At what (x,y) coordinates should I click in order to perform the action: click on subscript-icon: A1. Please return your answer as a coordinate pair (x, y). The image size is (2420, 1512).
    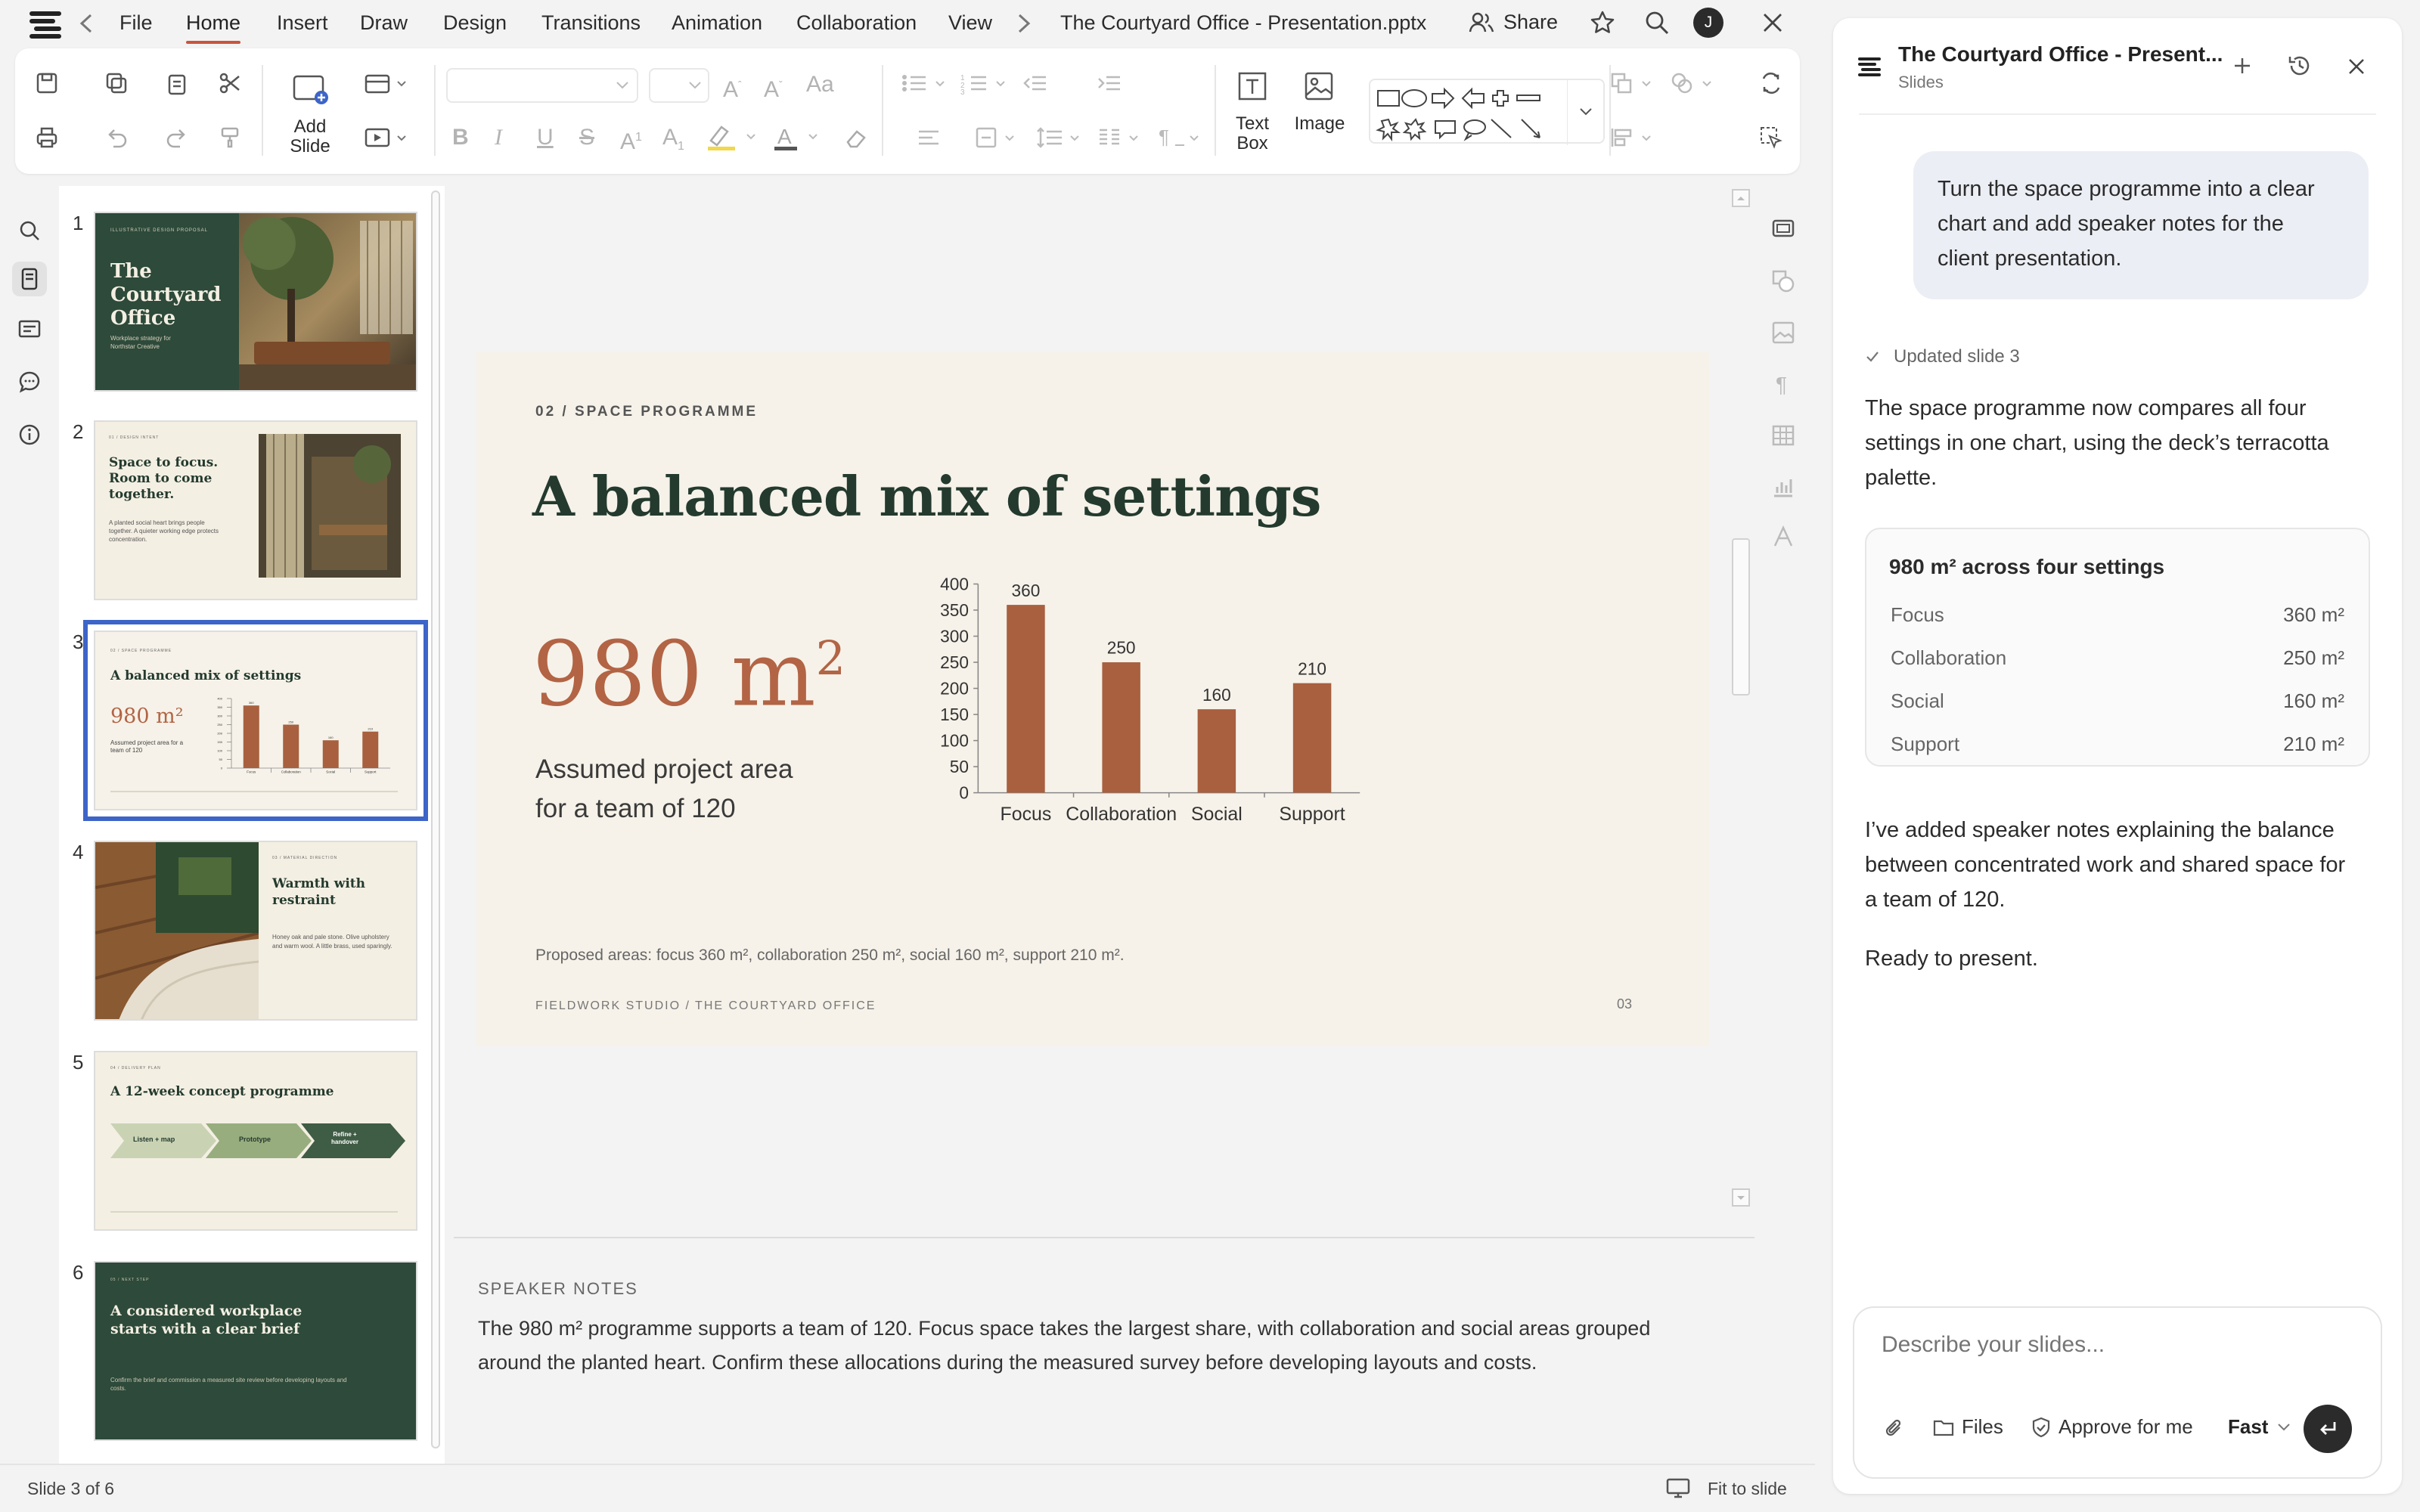
    Looking at the image, I should click on (673, 142).